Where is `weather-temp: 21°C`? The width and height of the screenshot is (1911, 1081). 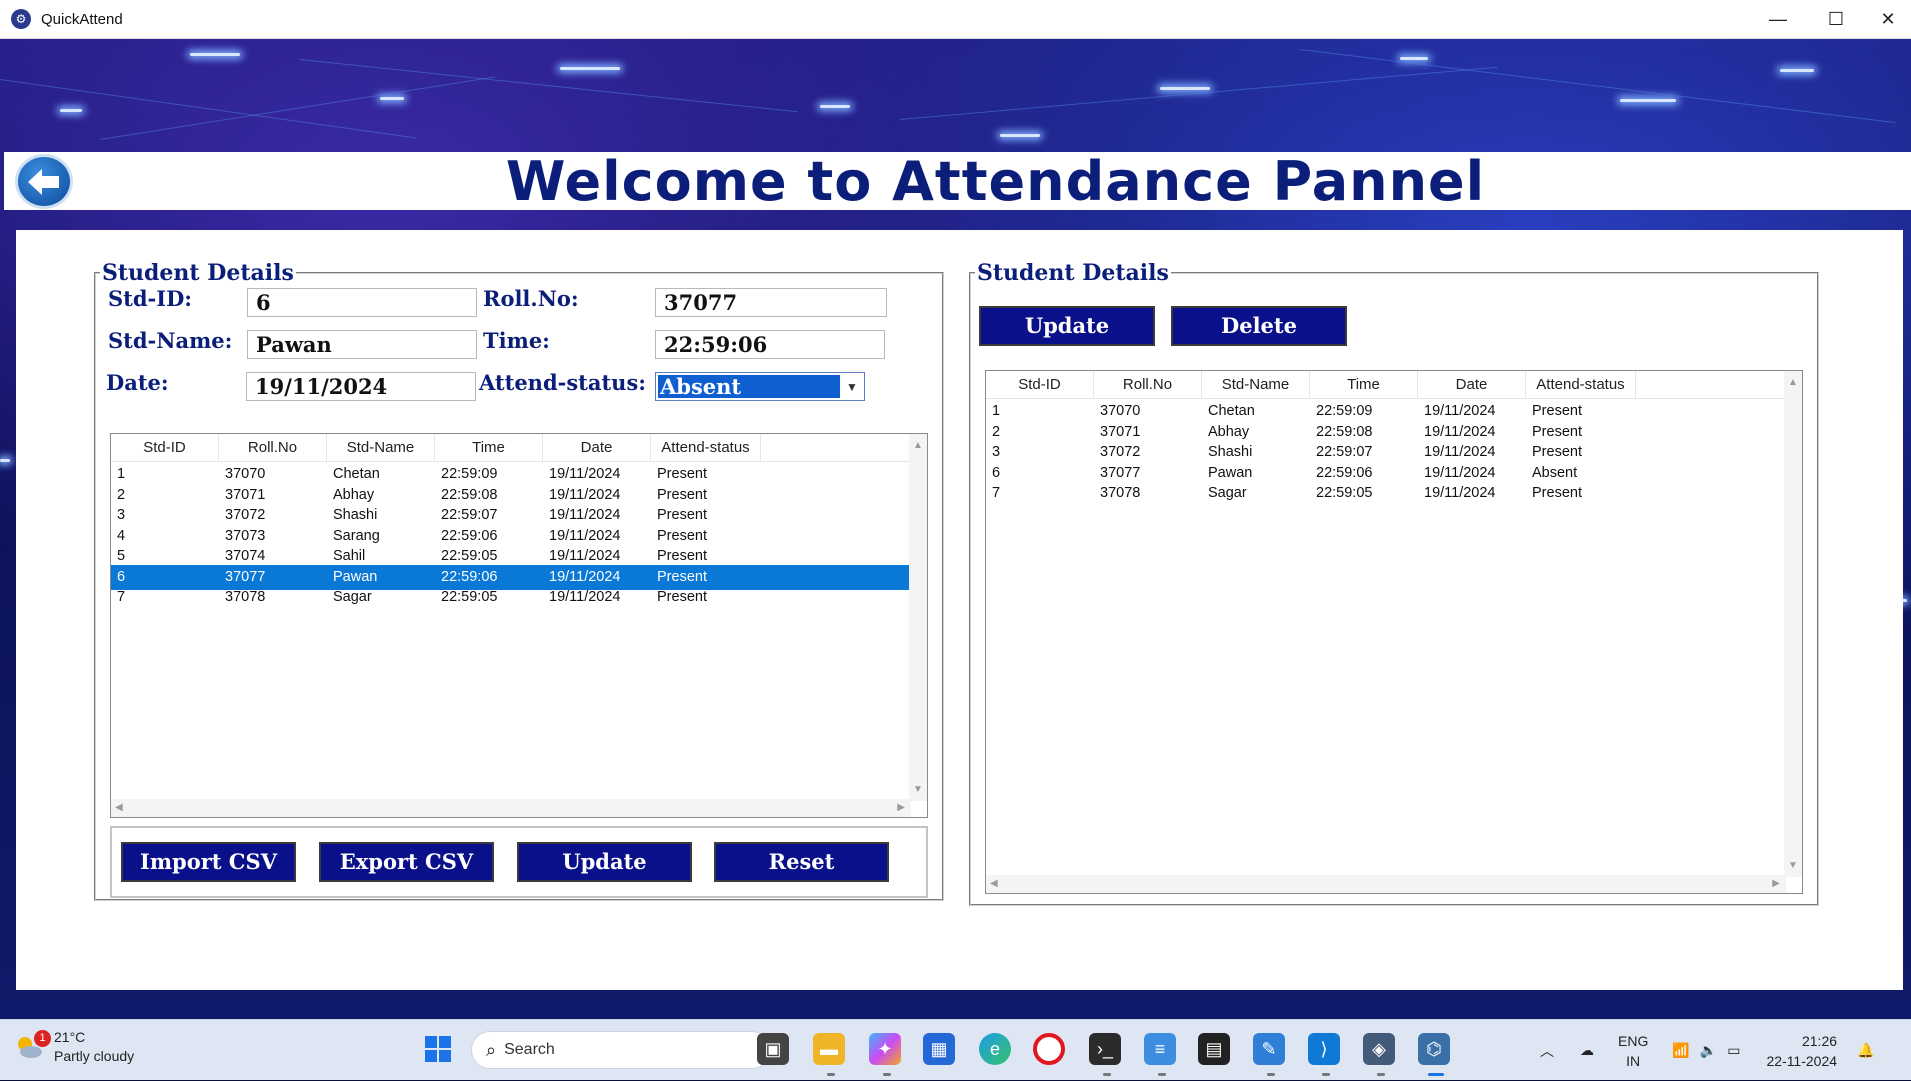 weather-temp: 21°C is located at coordinates (70, 1037).